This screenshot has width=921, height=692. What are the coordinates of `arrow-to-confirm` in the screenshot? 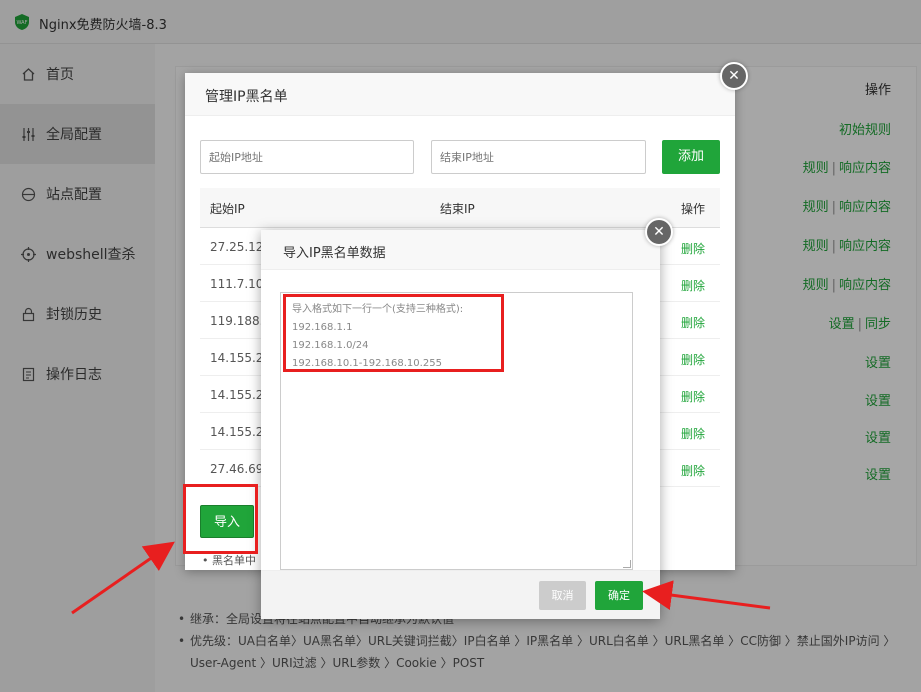 It's located at (706, 595).